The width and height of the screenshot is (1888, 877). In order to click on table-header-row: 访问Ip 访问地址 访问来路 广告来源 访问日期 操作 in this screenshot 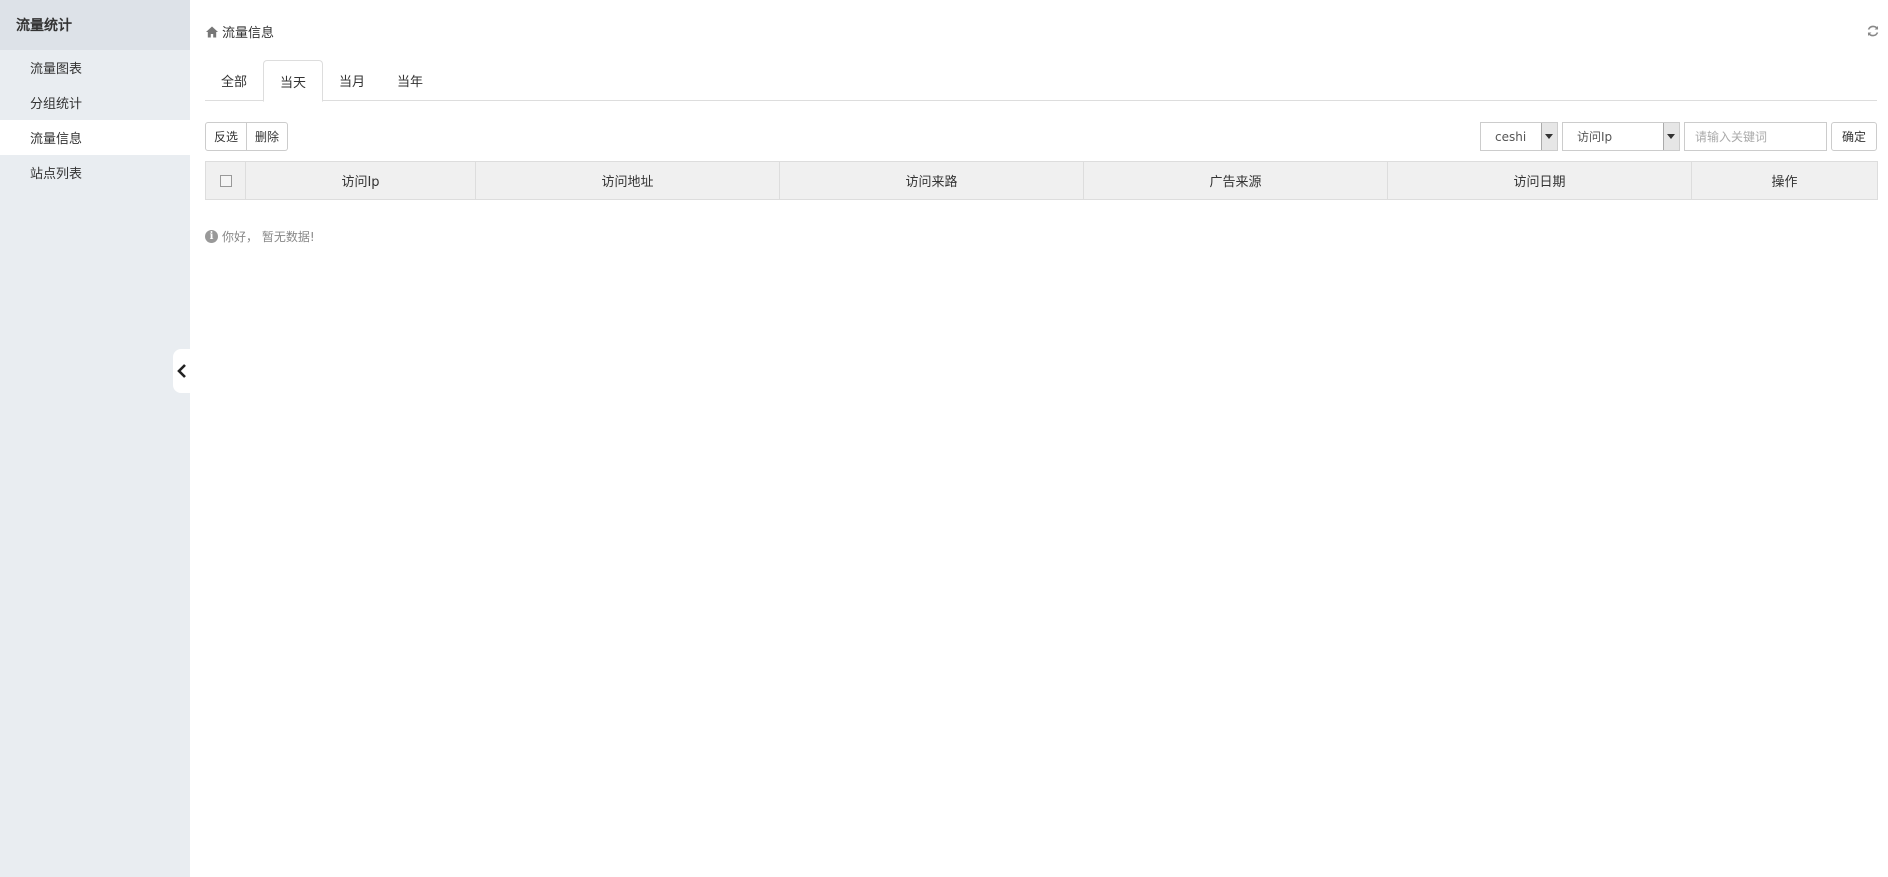, I will do `click(1041, 180)`.